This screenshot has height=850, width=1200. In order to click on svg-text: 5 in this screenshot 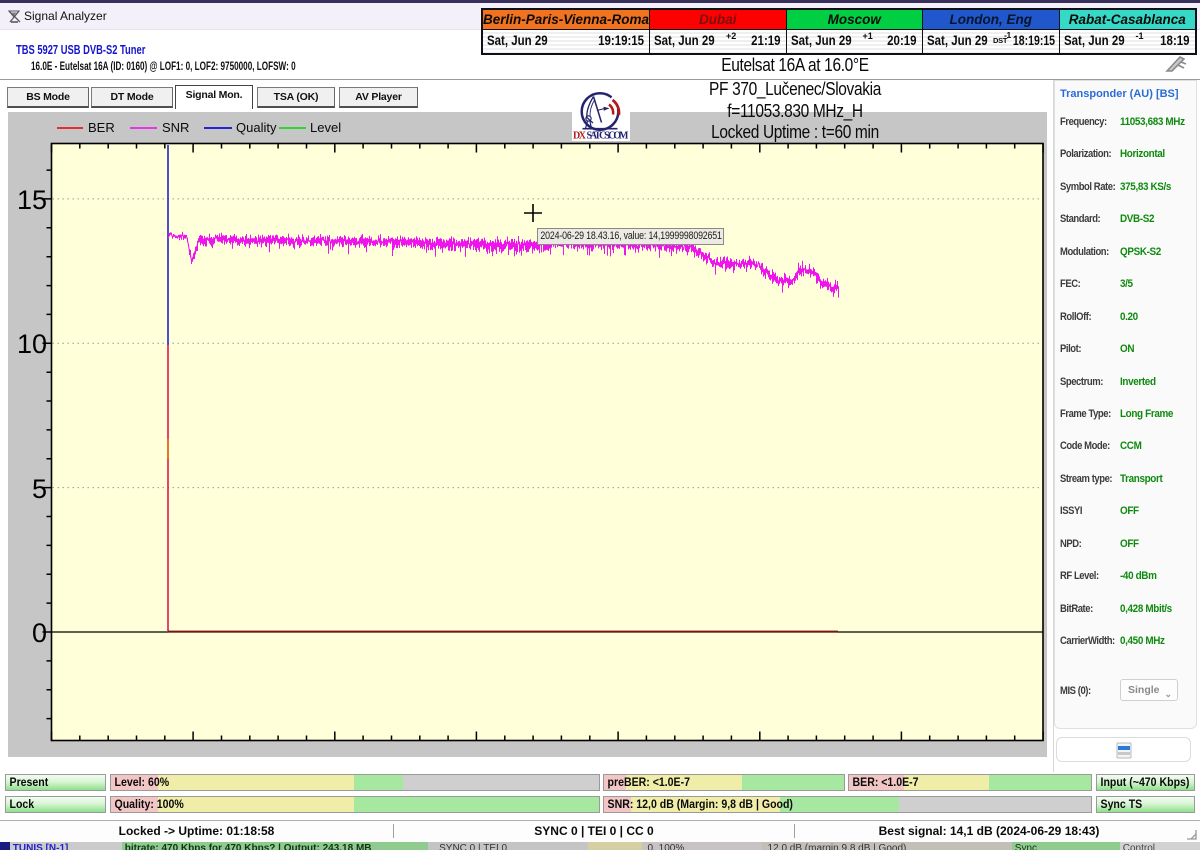, I will do `click(39, 489)`.